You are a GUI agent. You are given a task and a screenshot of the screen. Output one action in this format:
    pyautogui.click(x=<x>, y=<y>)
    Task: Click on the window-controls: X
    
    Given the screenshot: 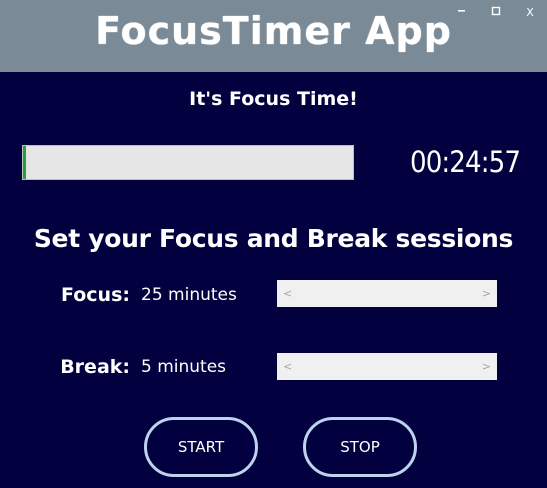 What is the action you would take?
    pyautogui.click(x=496, y=12)
    